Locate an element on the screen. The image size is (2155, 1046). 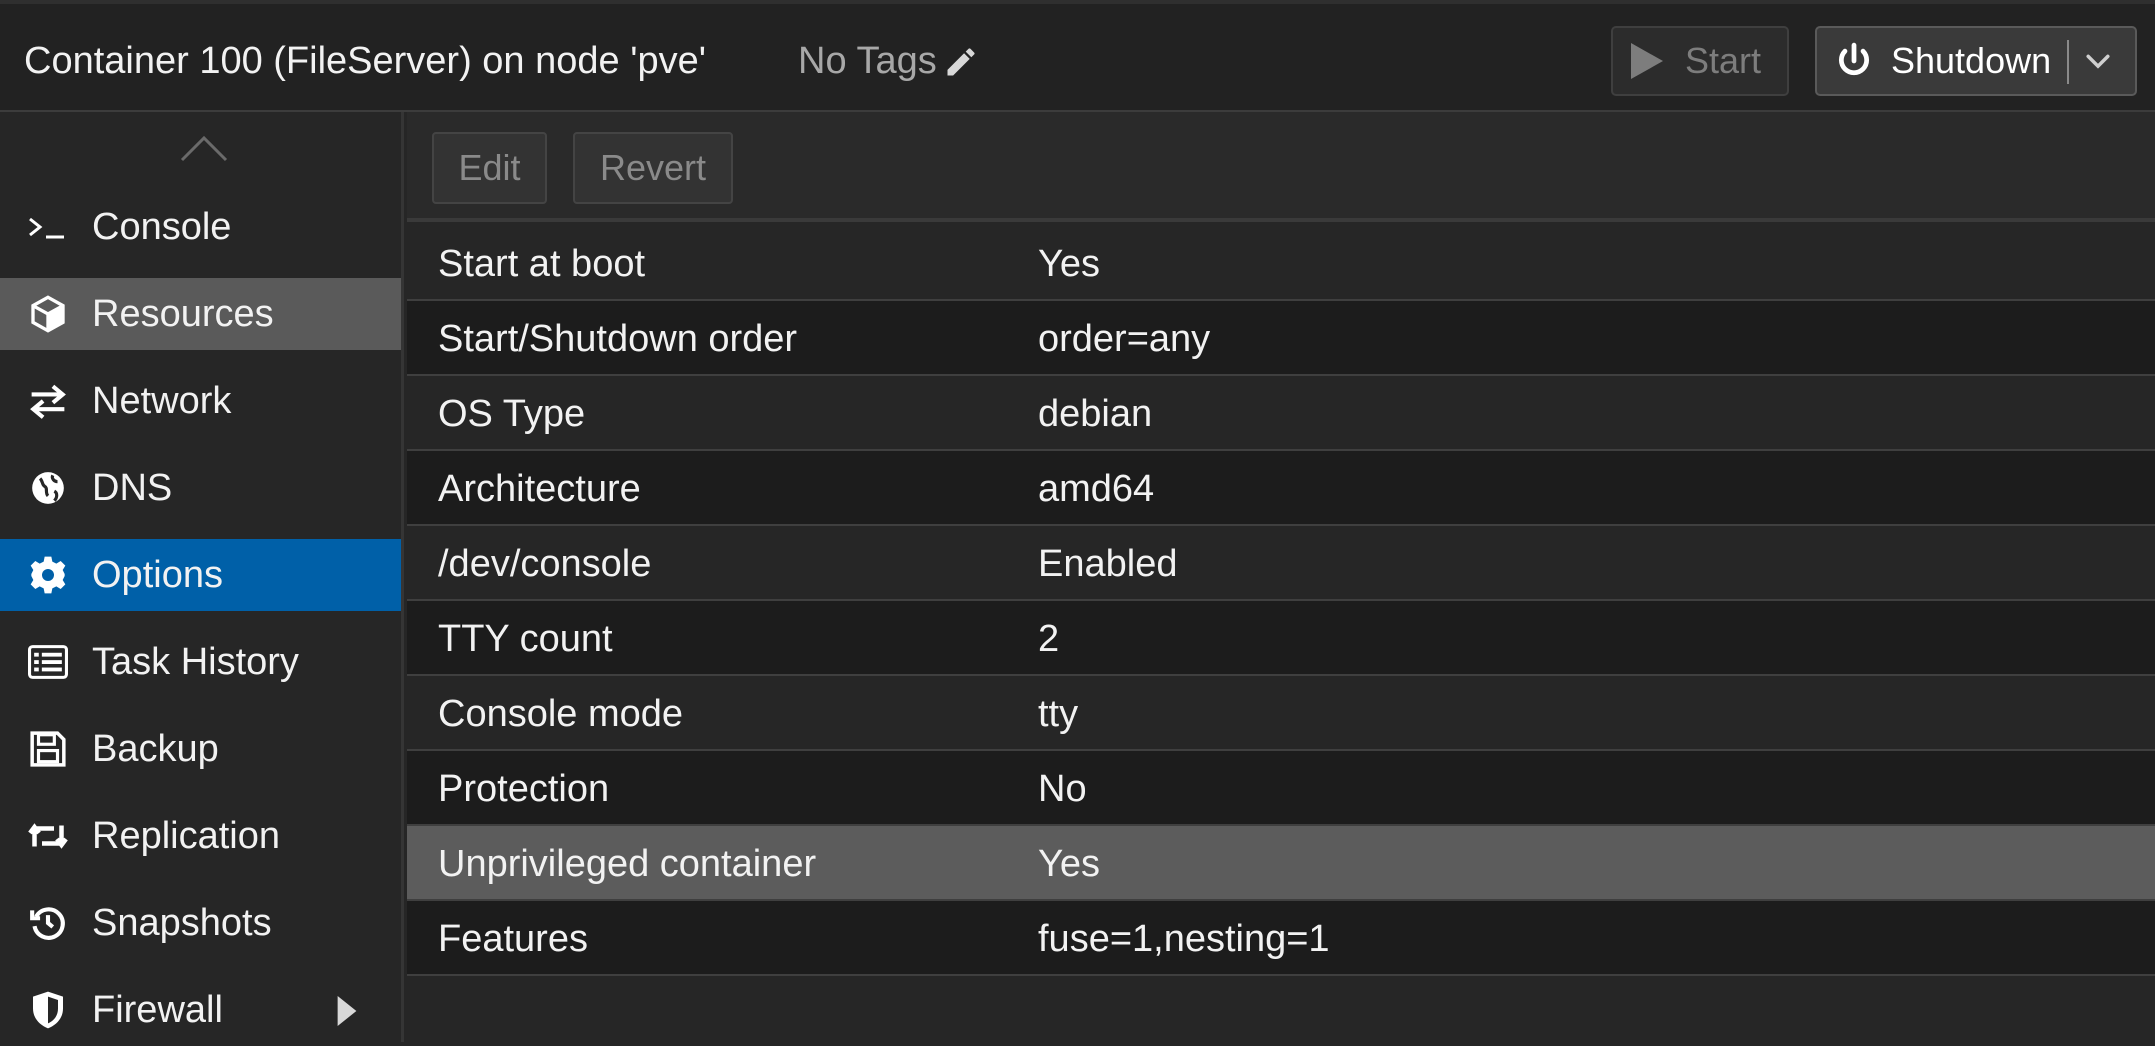
exchange-icon is located at coordinates (48, 401).